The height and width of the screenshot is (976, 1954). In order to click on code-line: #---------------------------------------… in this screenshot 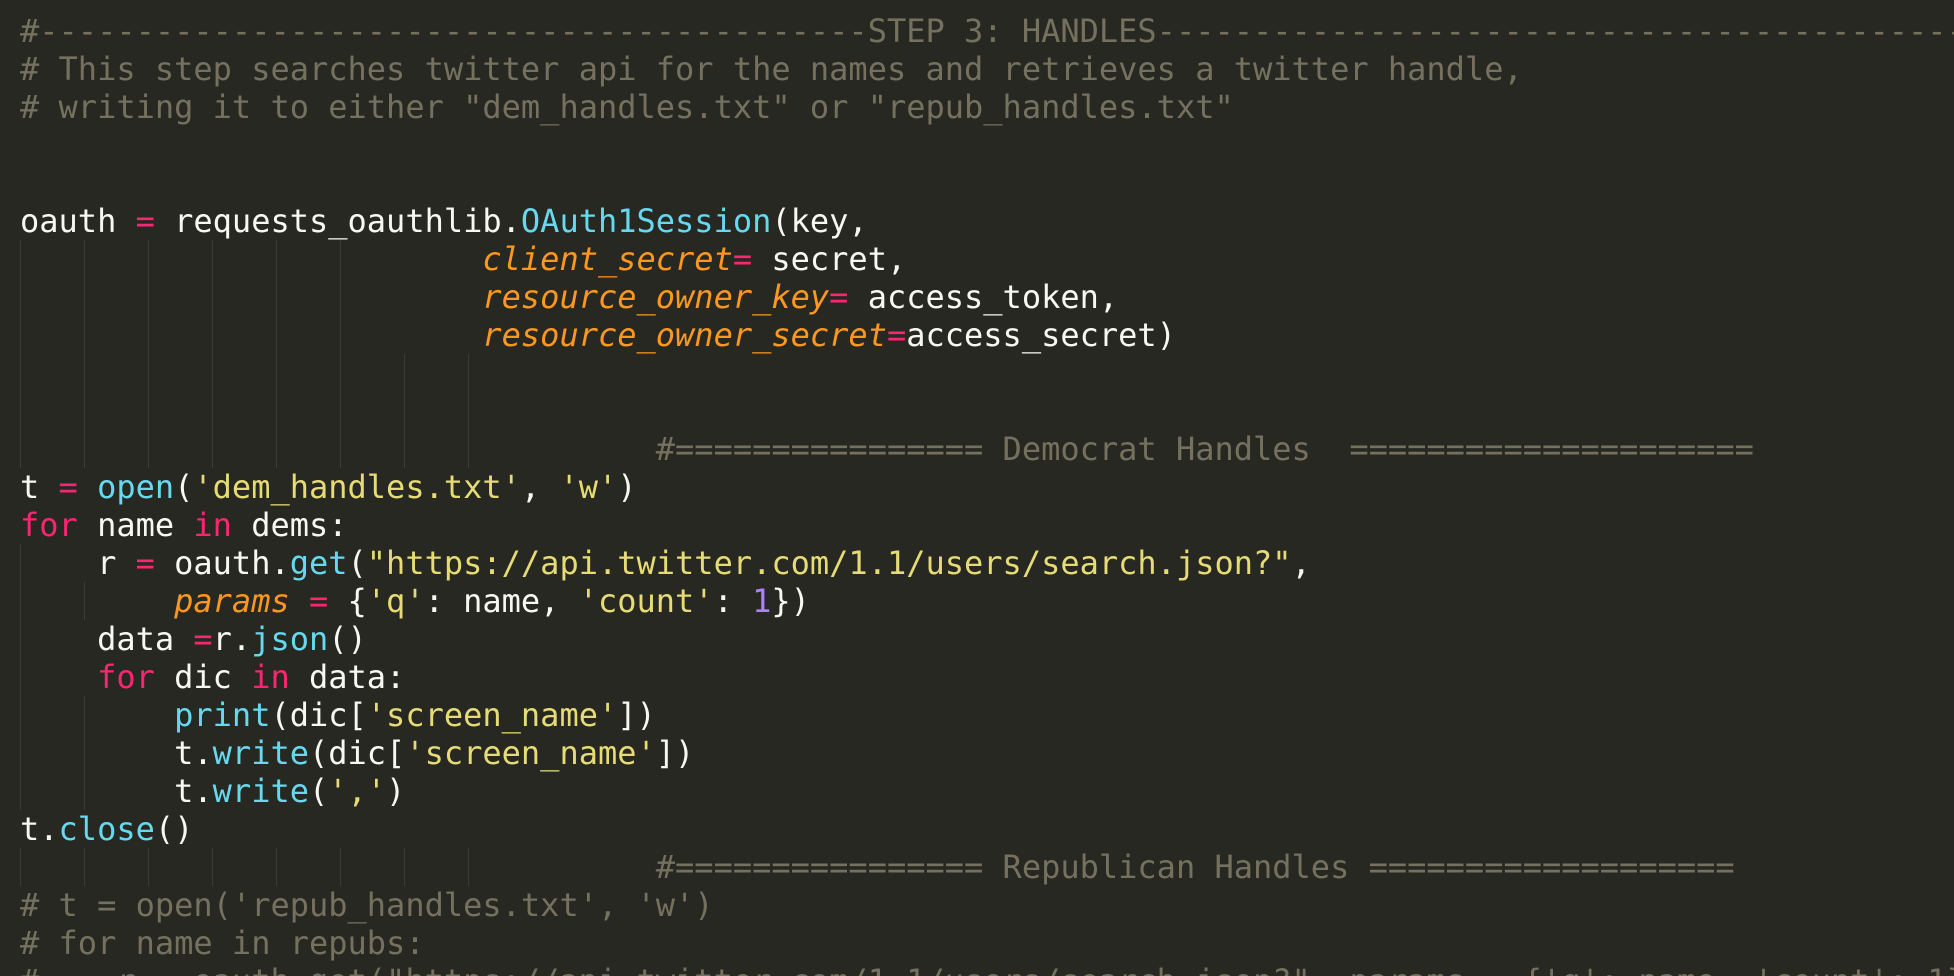, I will do `click(987, 31)`.